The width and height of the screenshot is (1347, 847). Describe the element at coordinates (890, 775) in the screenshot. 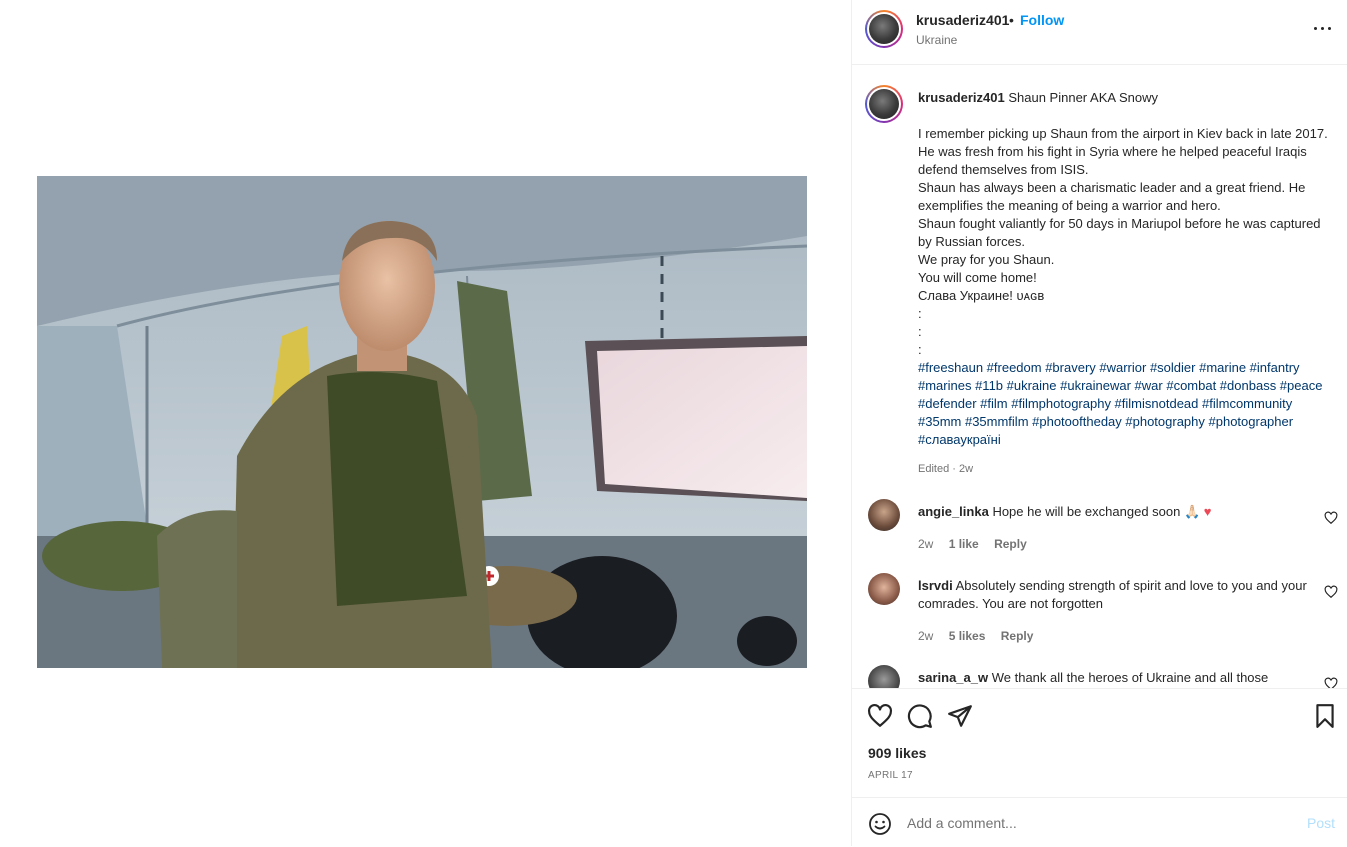

I see `post-date: APRIL 17` at that location.